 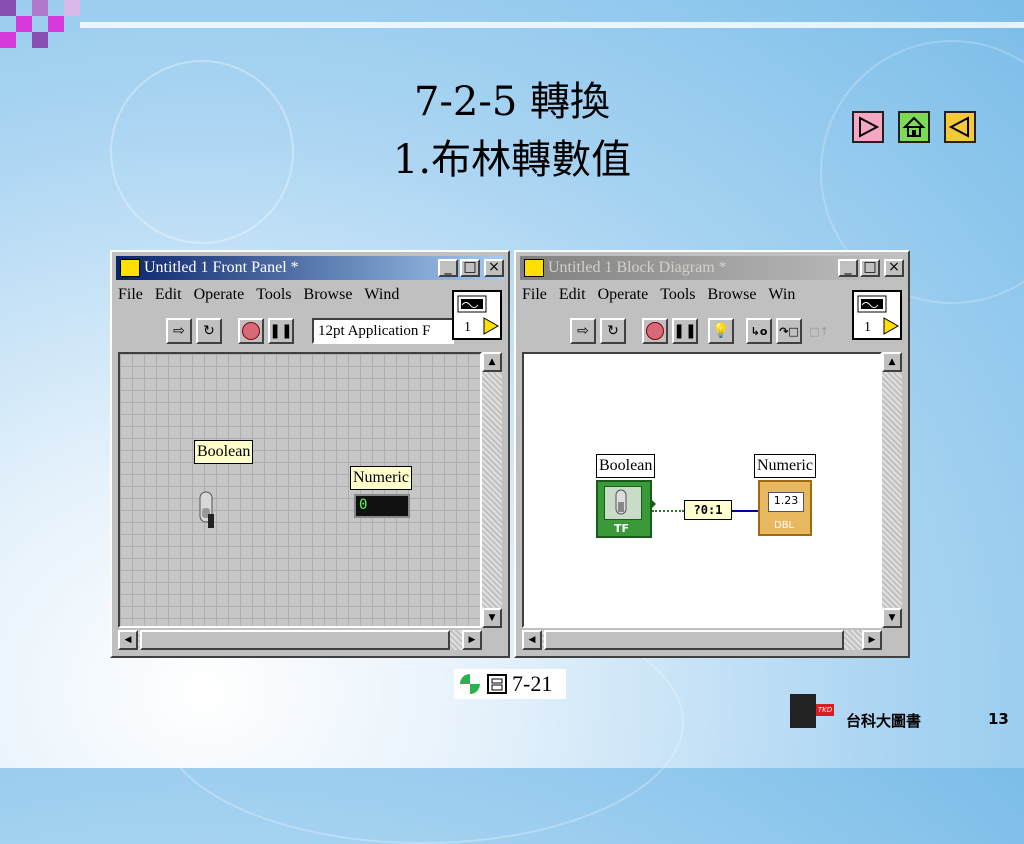 What do you see at coordinates (621, 502) in the screenshot?
I see `toggle-switch-icon` at bounding box center [621, 502].